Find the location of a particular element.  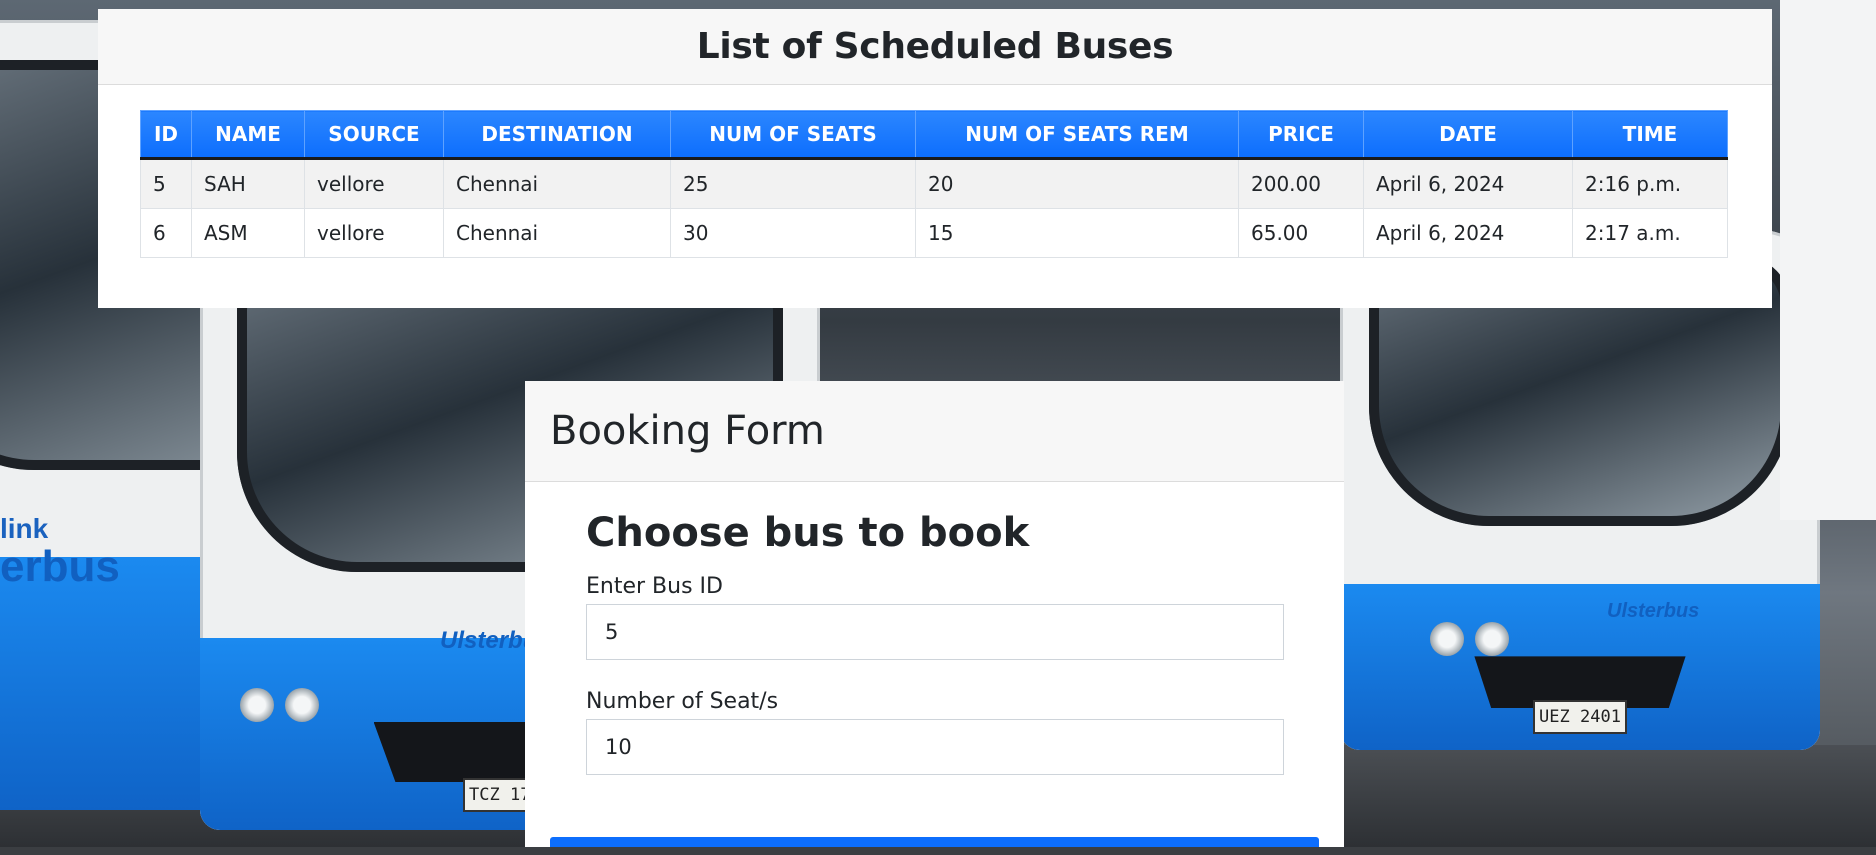

seats-label: Number of Seat/s is located at coordinates (682, 701).